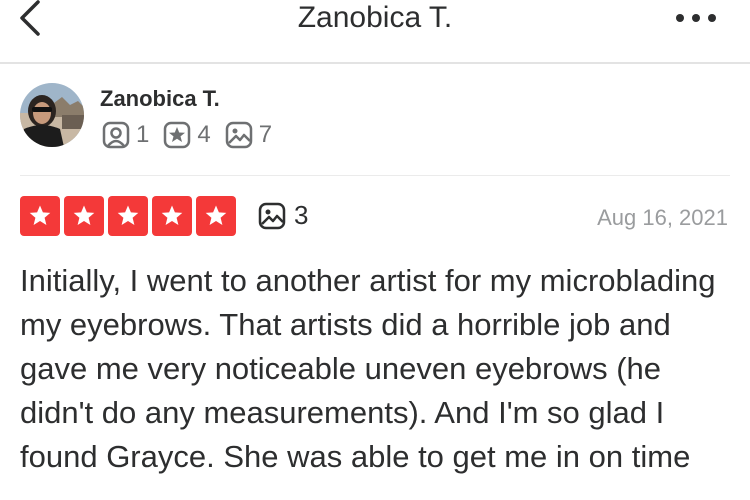 The height and width of the screenshot is (500, 750). Describe the element at coordinates (662, 217) in the screenshot. I see `review-date: Aug 16, 2021` at that location.